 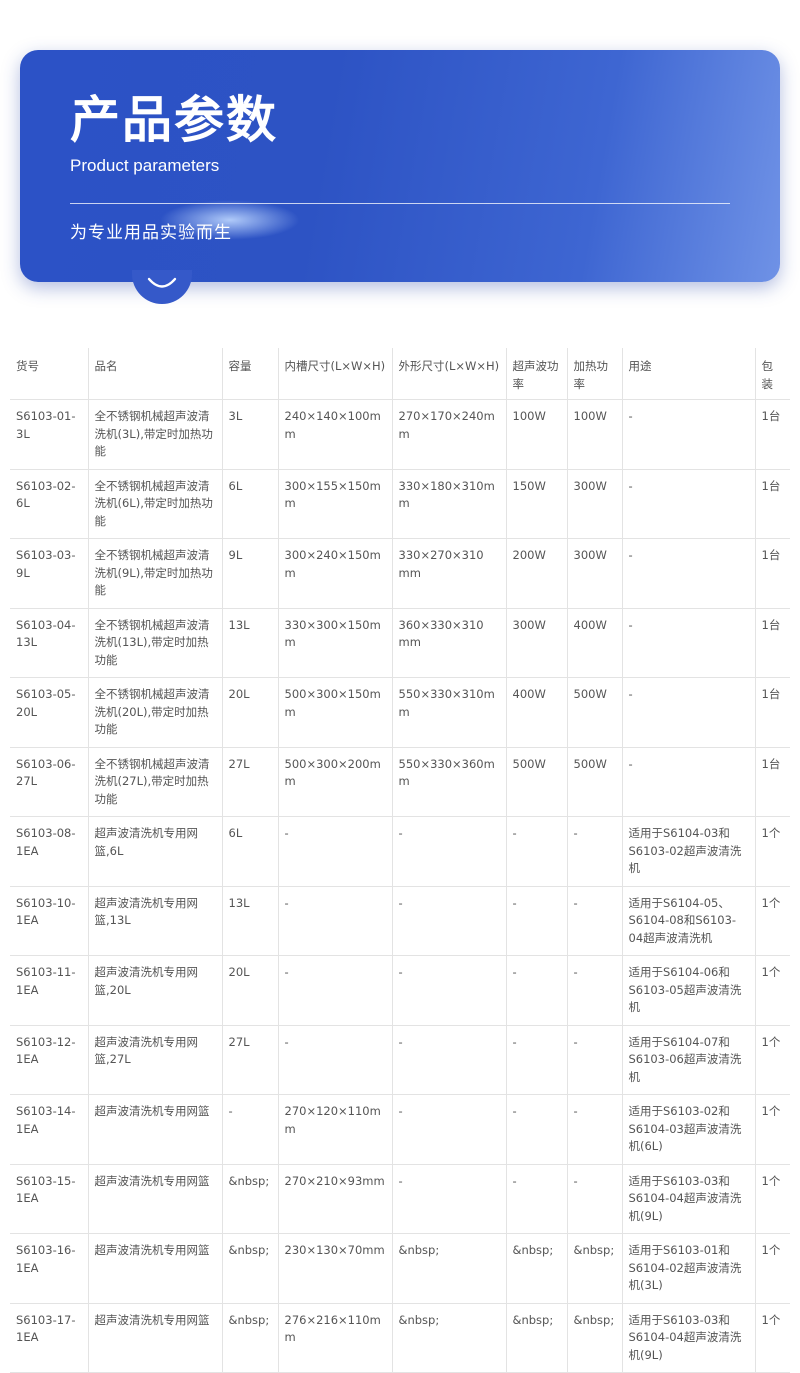 What do you see at coordinates (151, 233) in the screenshot?
I see `banner-slogan: 为专业用品实验而生` at bounding box center [151, 233].